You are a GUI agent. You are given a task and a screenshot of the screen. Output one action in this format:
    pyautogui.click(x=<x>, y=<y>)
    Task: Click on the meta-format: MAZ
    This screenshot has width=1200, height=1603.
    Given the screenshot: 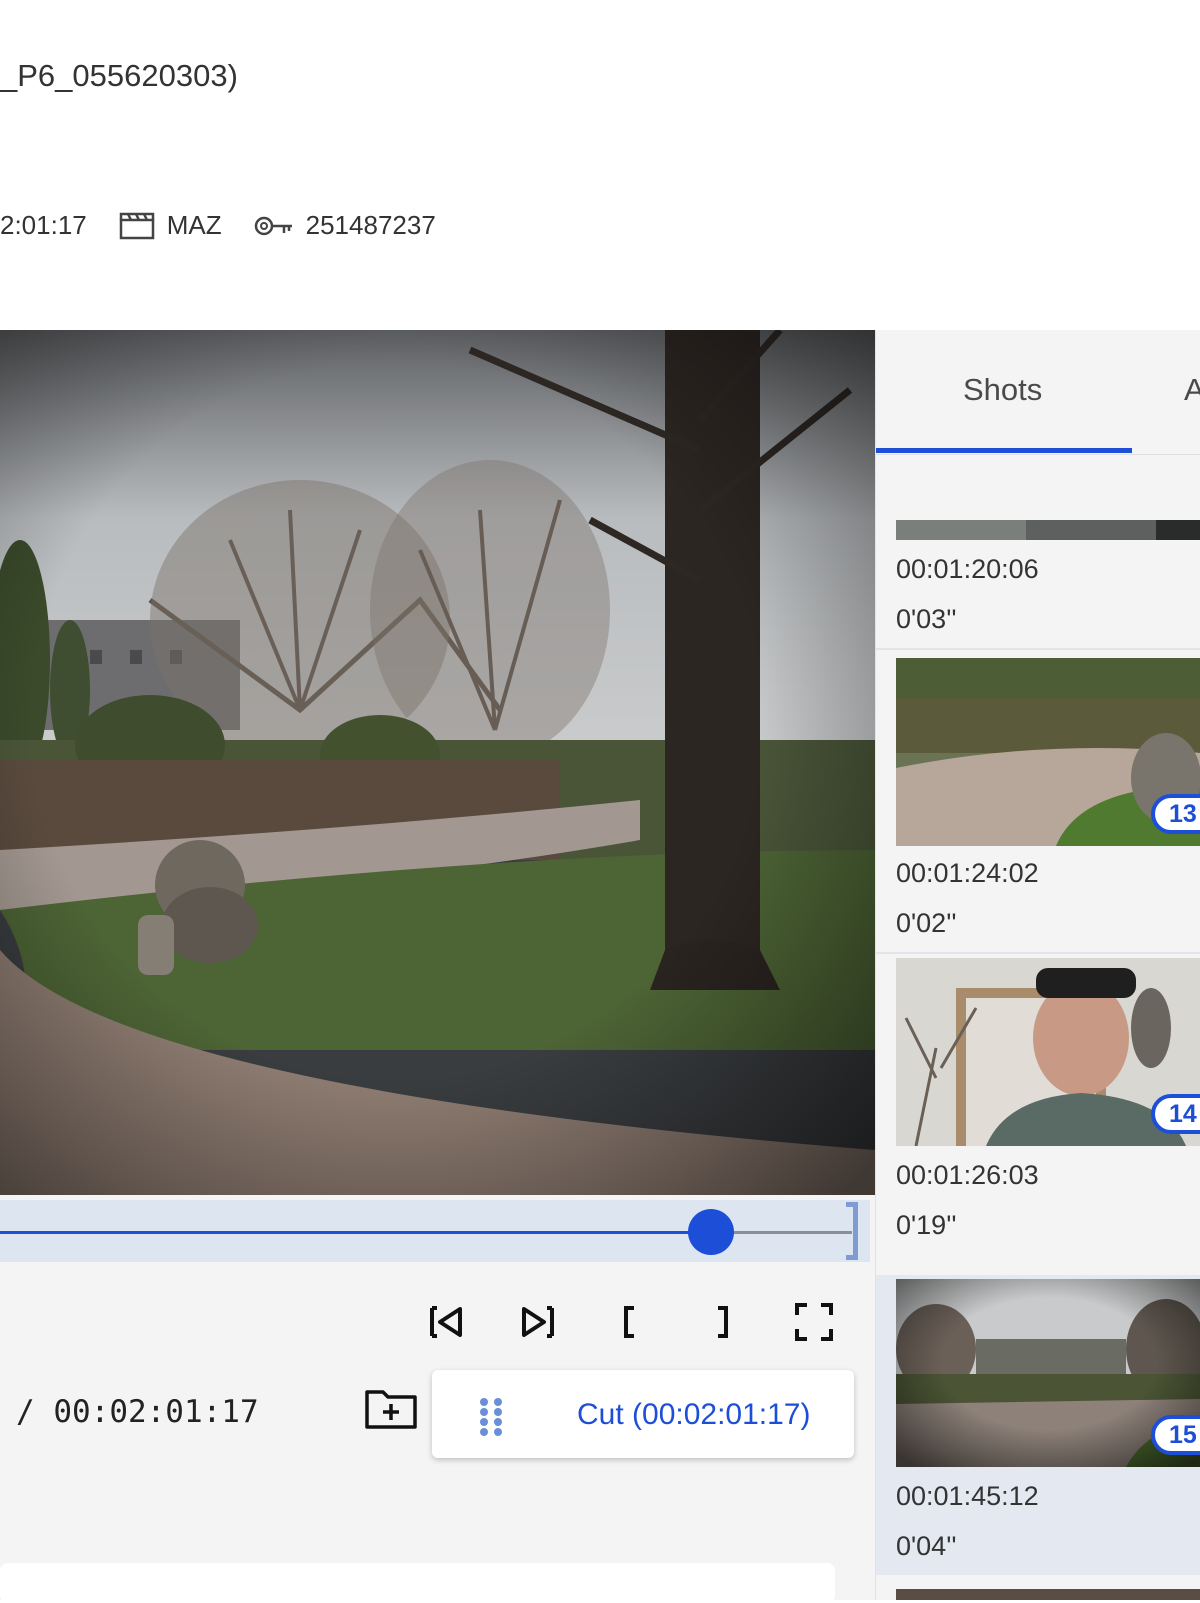 What is the action you would take?
    pyautogui.click(x=170, y=225)
    